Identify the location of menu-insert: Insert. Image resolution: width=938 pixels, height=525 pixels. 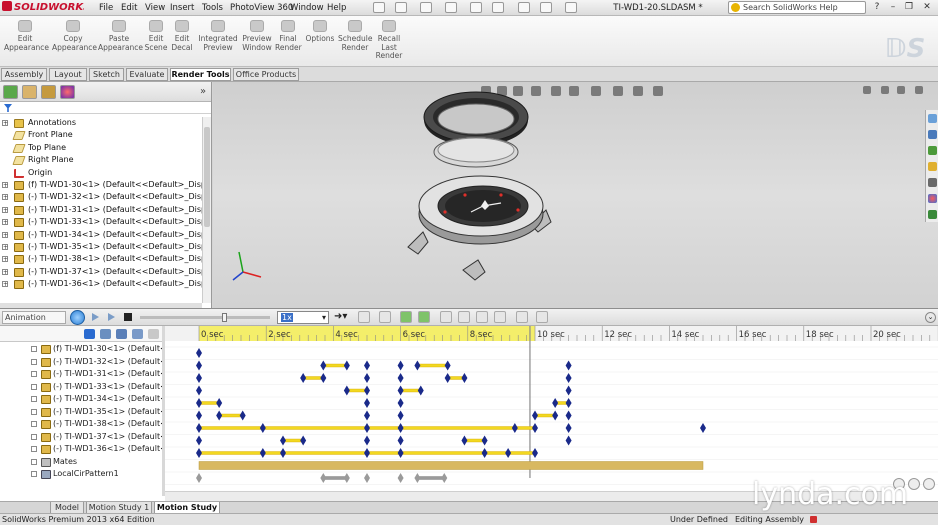
(182, 8).